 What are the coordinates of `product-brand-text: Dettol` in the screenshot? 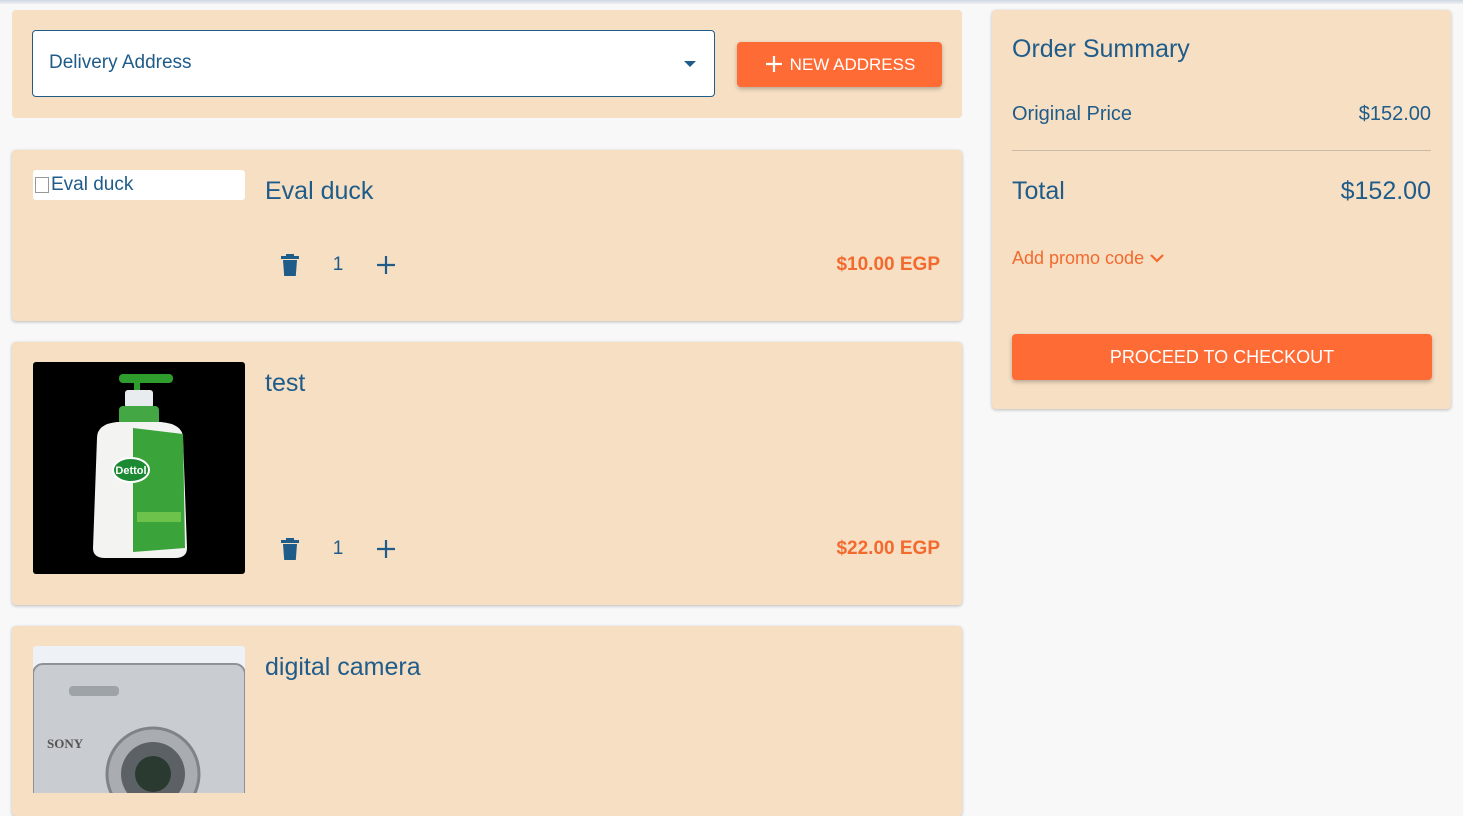 It's located at (130, 471).